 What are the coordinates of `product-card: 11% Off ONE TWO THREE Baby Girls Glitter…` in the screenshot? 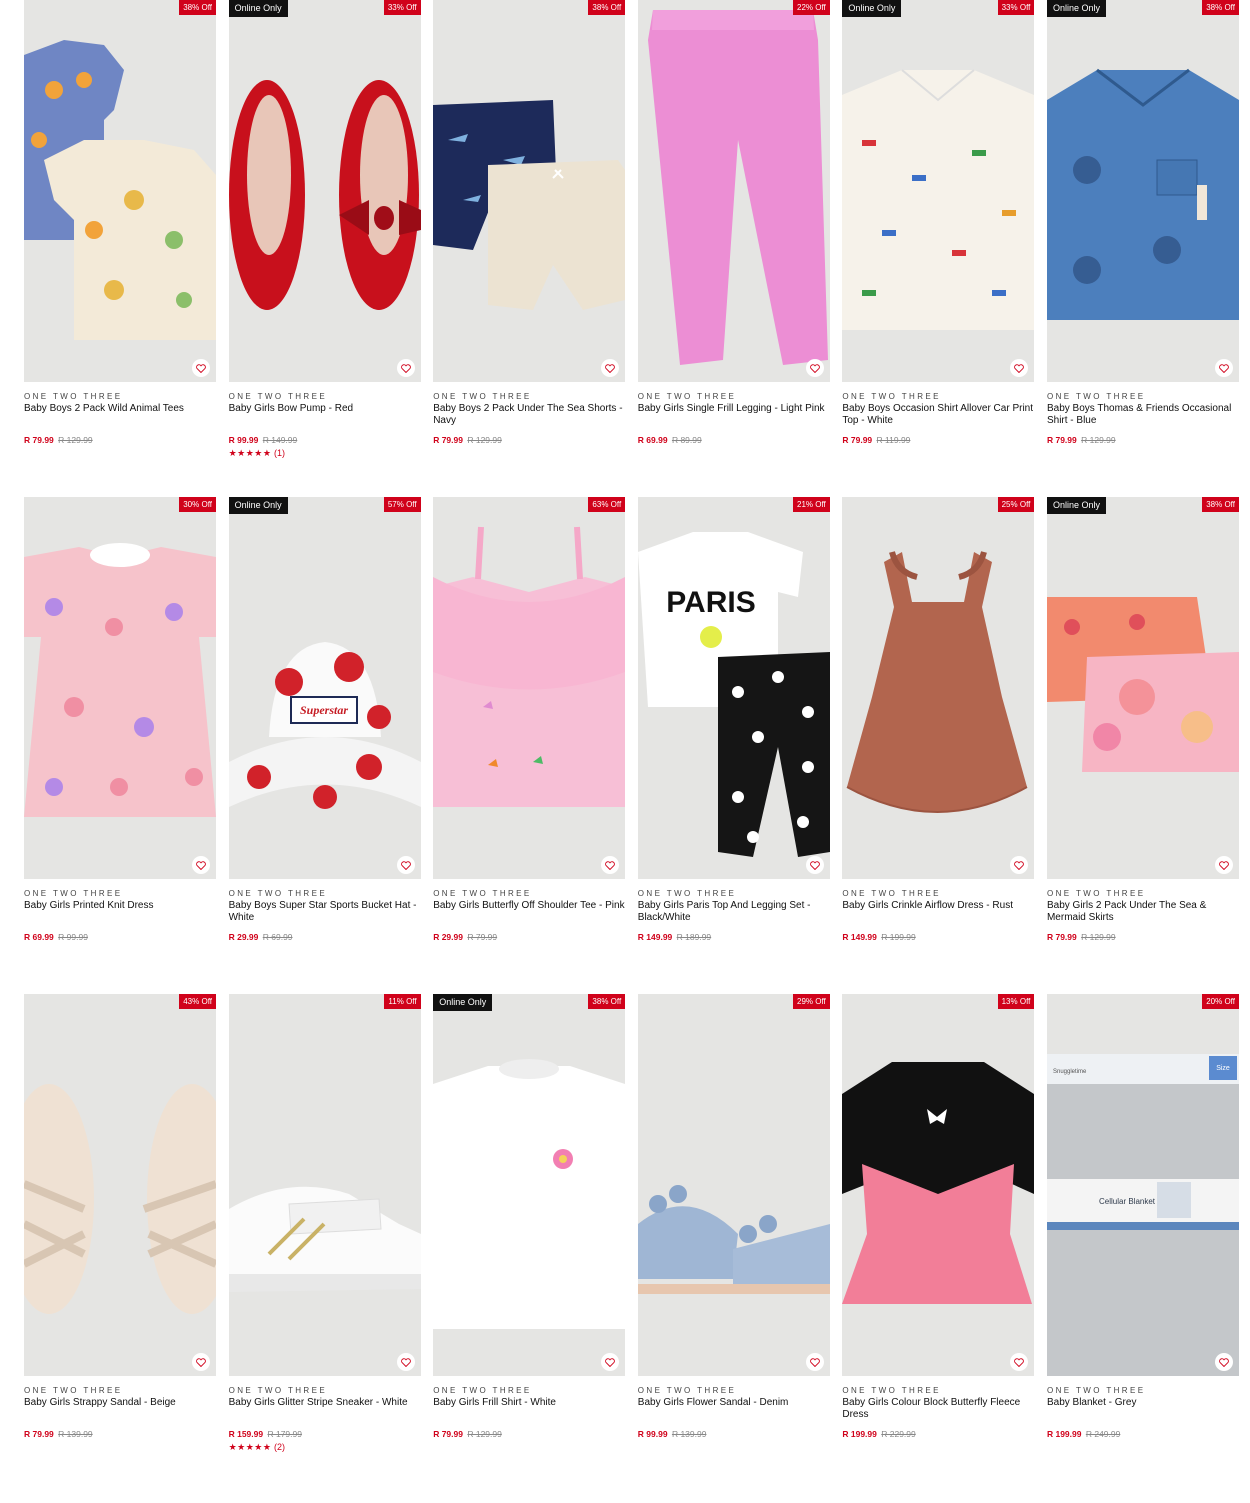 It's located at (324, 1242).